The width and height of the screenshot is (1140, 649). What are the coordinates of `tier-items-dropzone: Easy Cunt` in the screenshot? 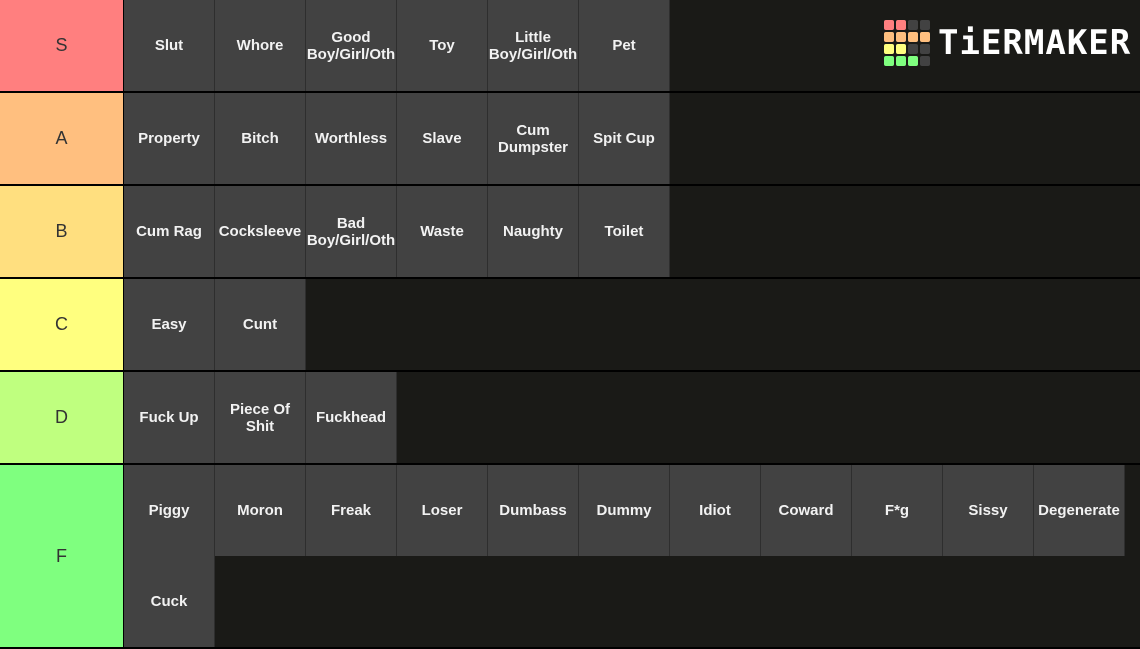 It's located at (632, 324).